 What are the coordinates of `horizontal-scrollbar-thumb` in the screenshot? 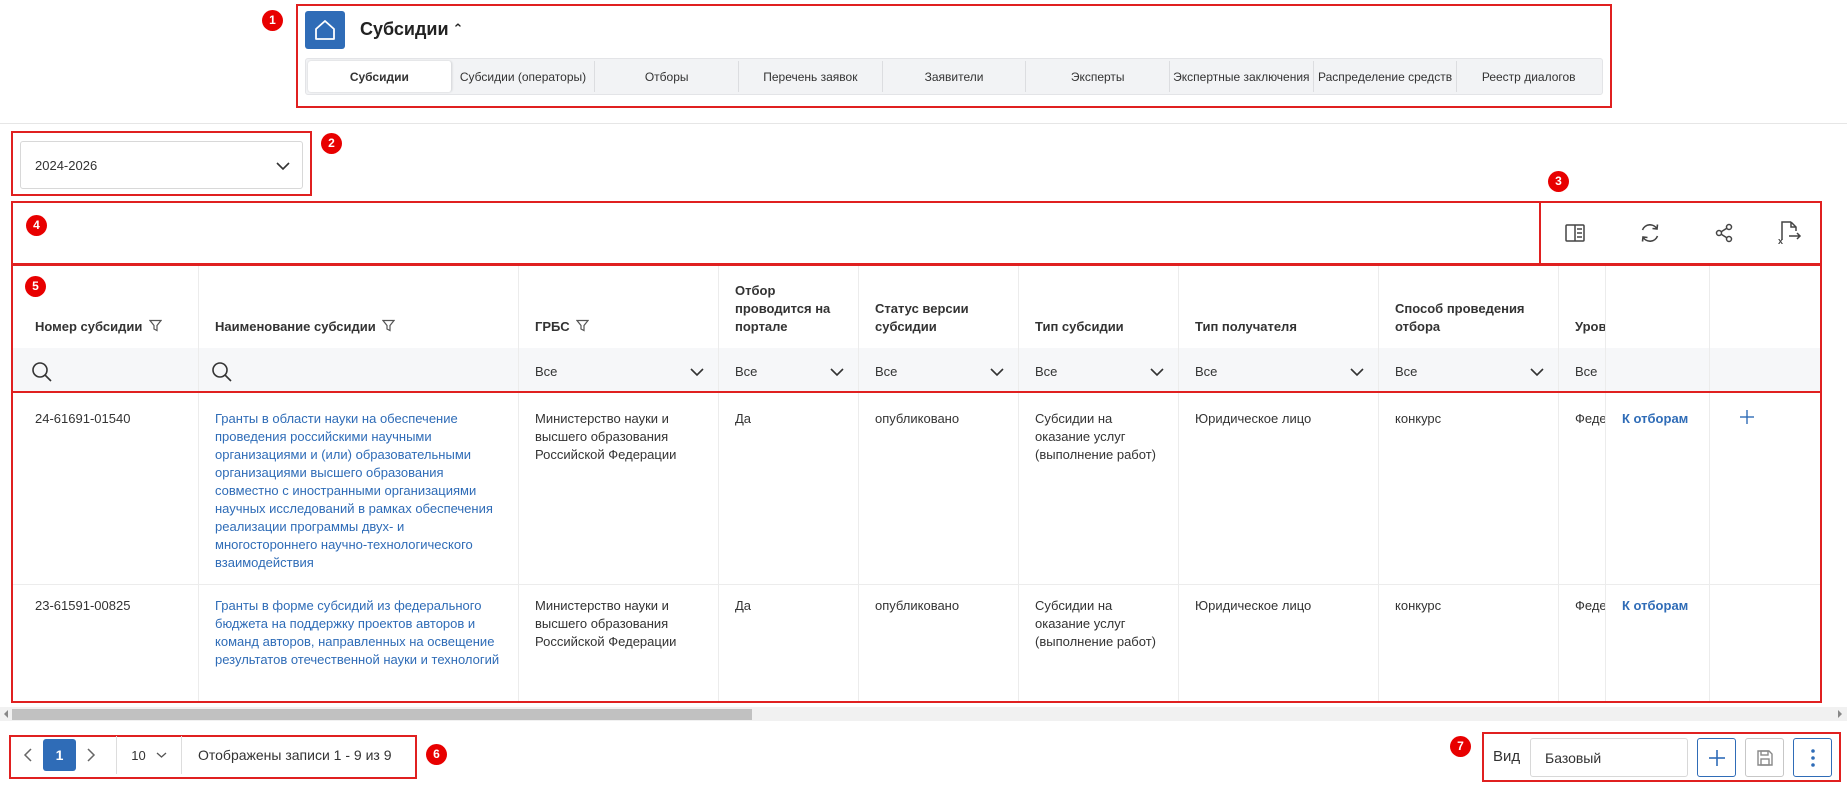 It's located at (382, 714).